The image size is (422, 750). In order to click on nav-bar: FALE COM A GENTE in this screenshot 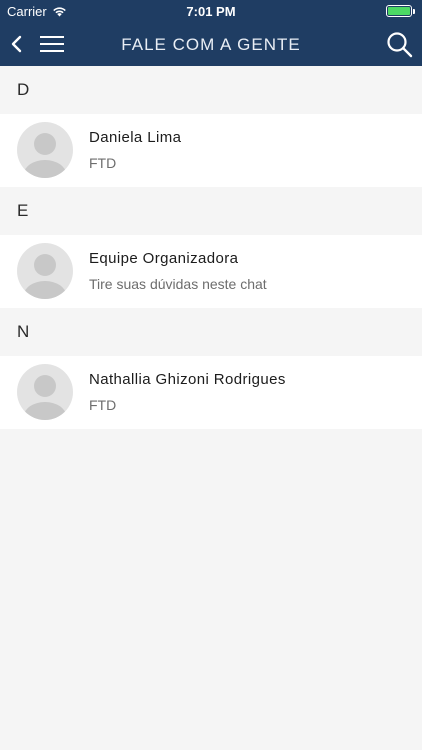, I will do `click(211, 44)`.